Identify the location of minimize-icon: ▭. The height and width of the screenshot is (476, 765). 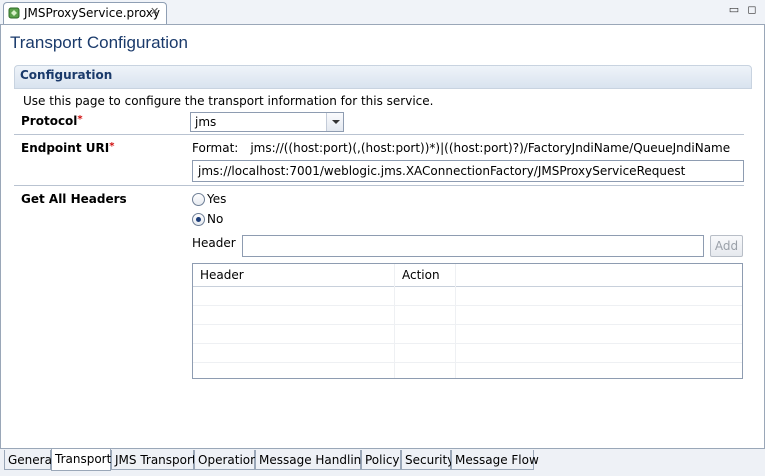
(734, 10).